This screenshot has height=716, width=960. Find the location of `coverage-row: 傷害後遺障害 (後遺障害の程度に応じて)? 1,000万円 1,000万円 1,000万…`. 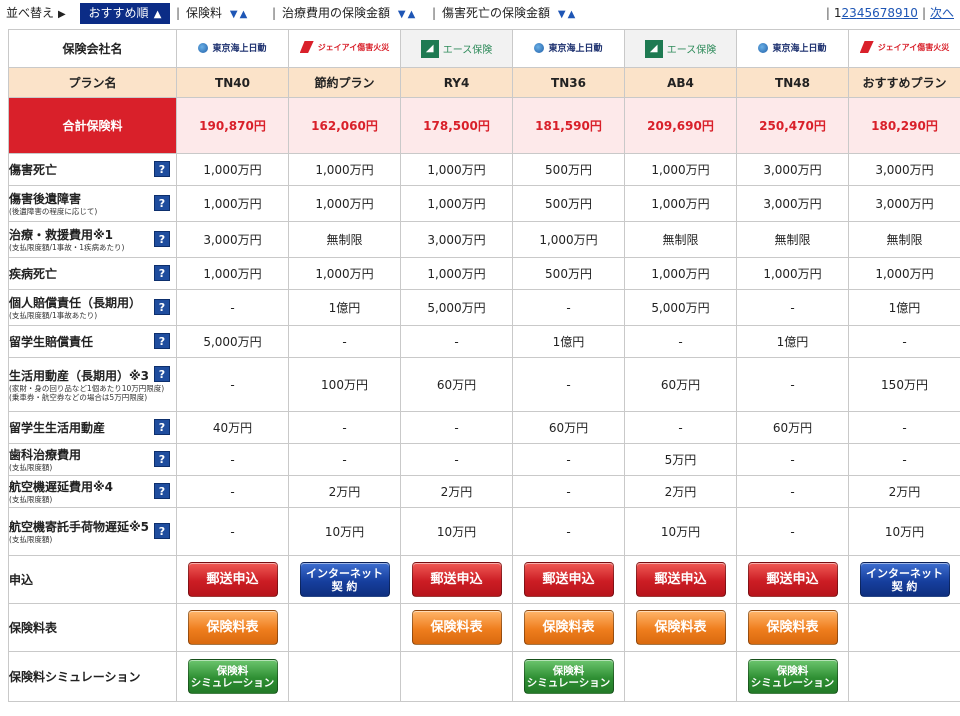

coverage-row: 傷害後遺障害 (後遺障害の程度に応じて)? 1,000万円 1,000万円 1,000万… is located at coordinates (484, 203).